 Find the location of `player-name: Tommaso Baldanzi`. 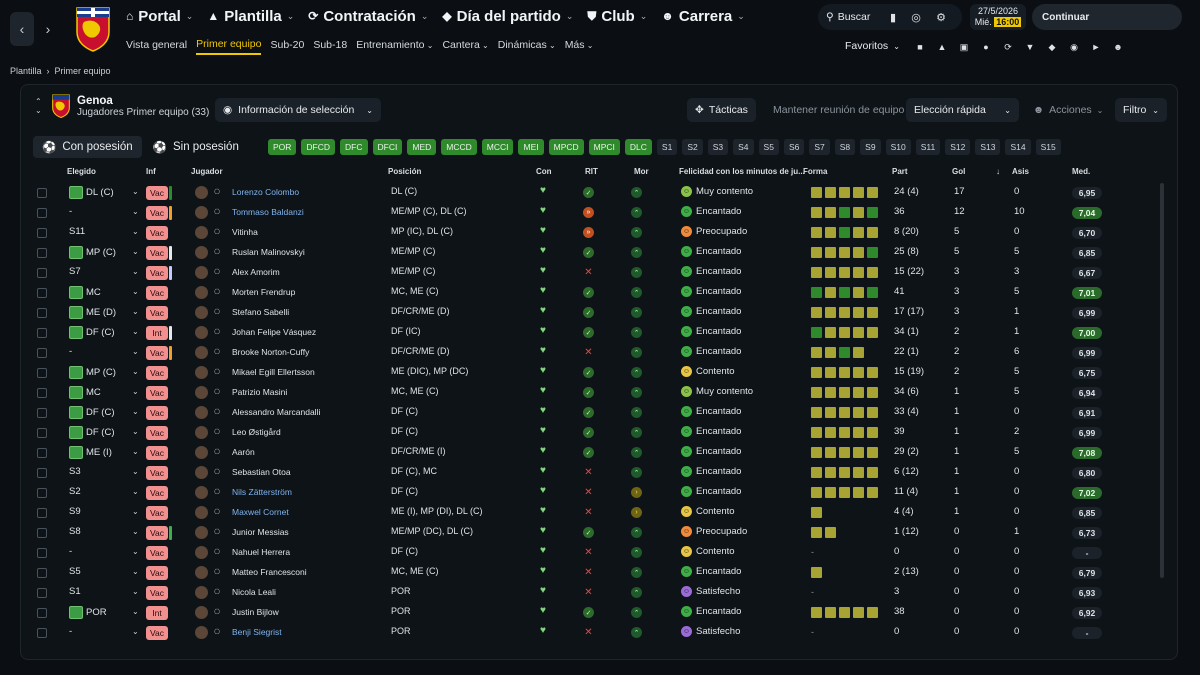

player-name: Tommaso Baldanzi is located at coordinates (268, 212).